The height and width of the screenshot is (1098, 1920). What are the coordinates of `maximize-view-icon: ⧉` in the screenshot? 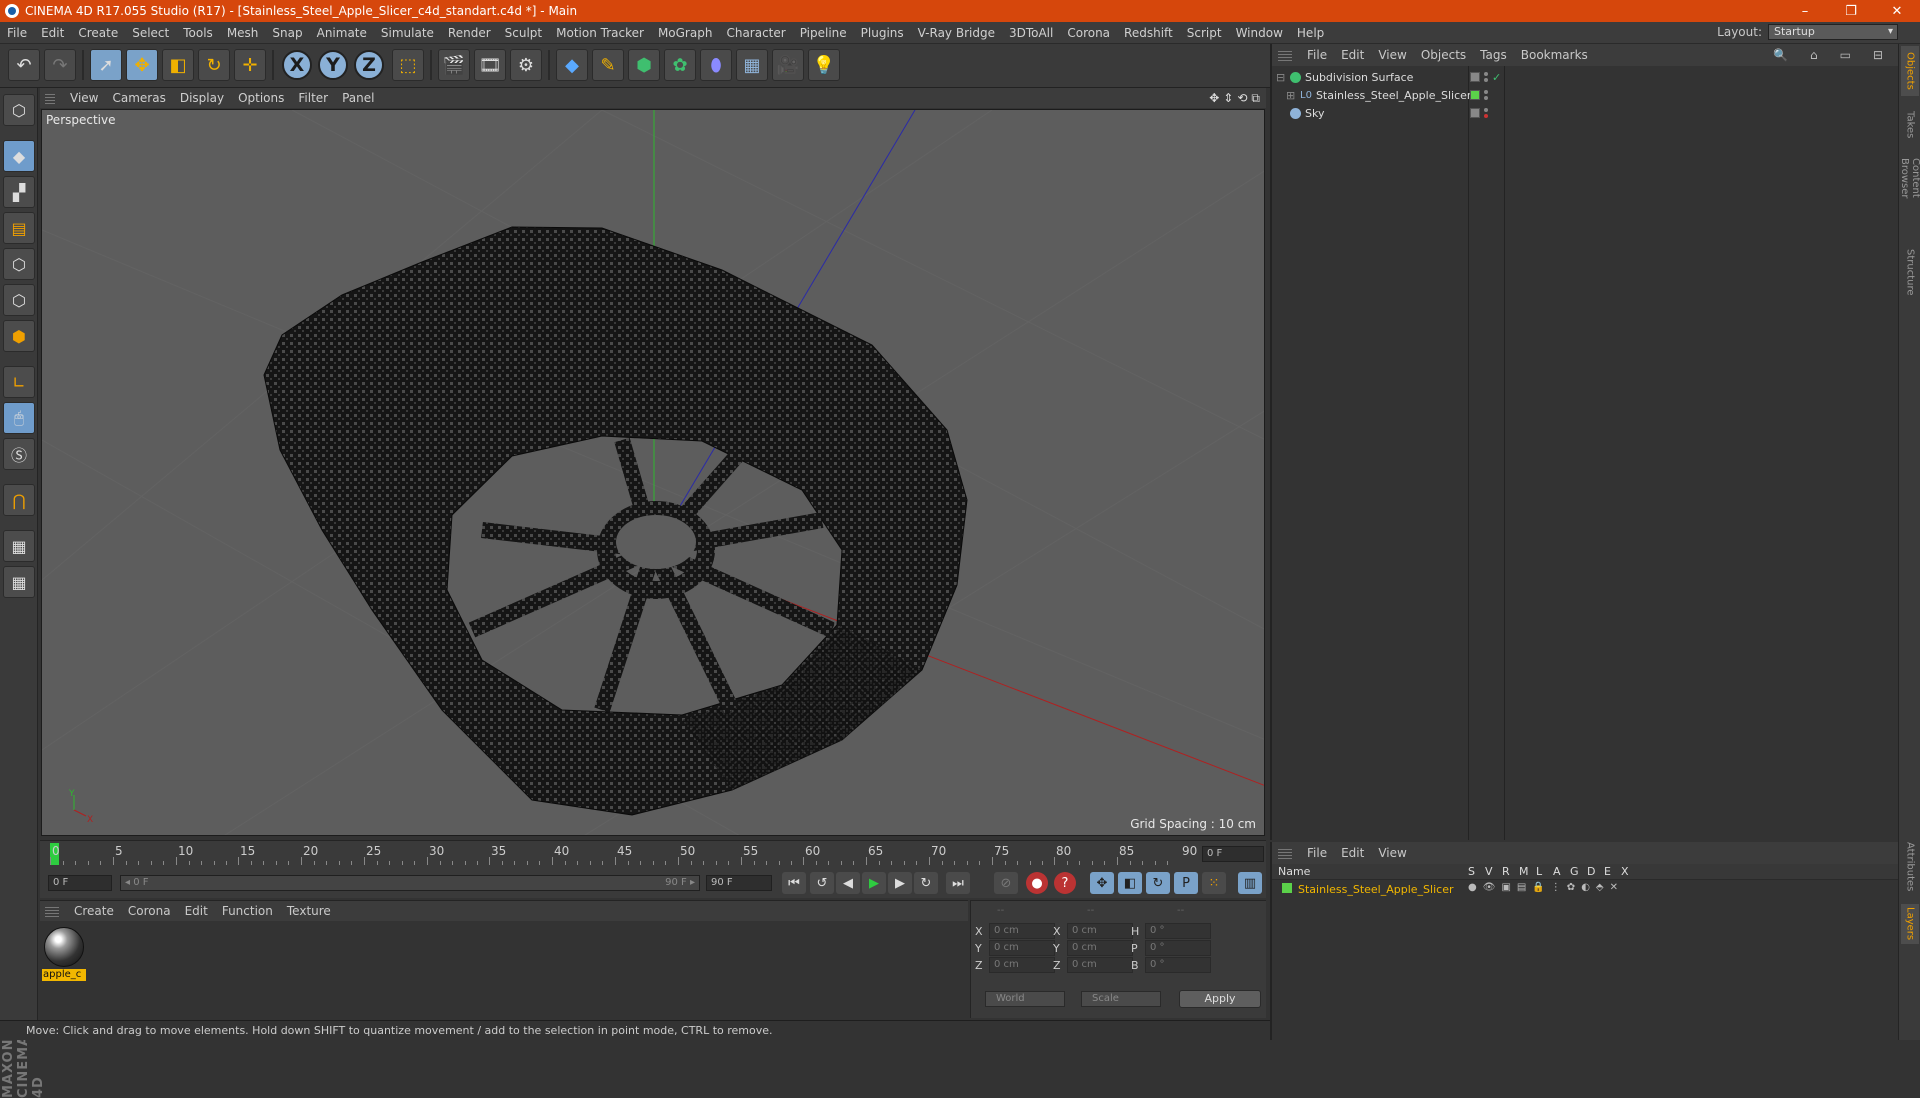 It's located at (1255, 98).